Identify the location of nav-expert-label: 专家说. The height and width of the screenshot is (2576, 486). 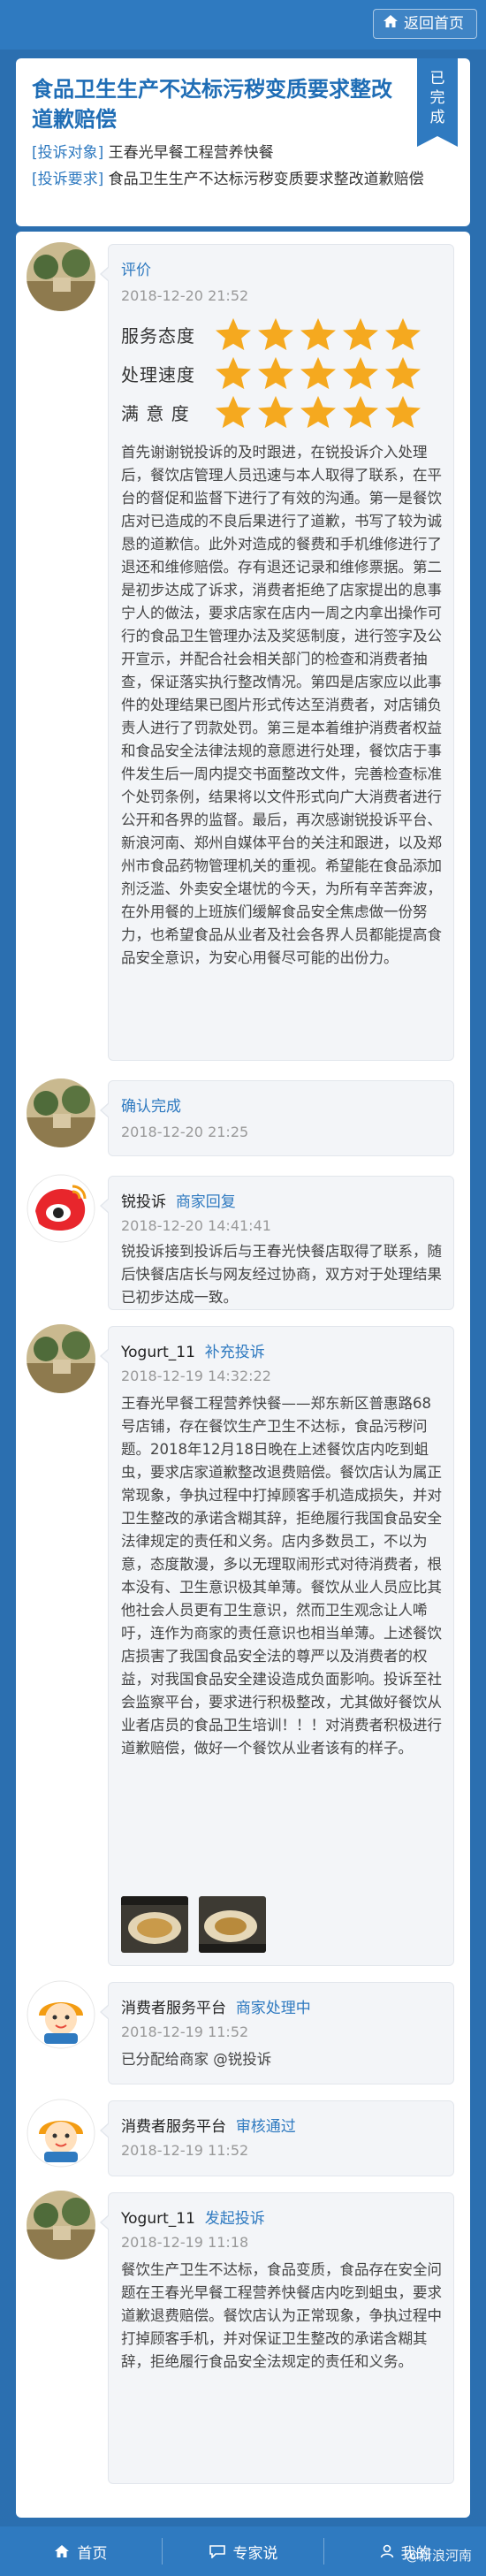
(255, 2553).